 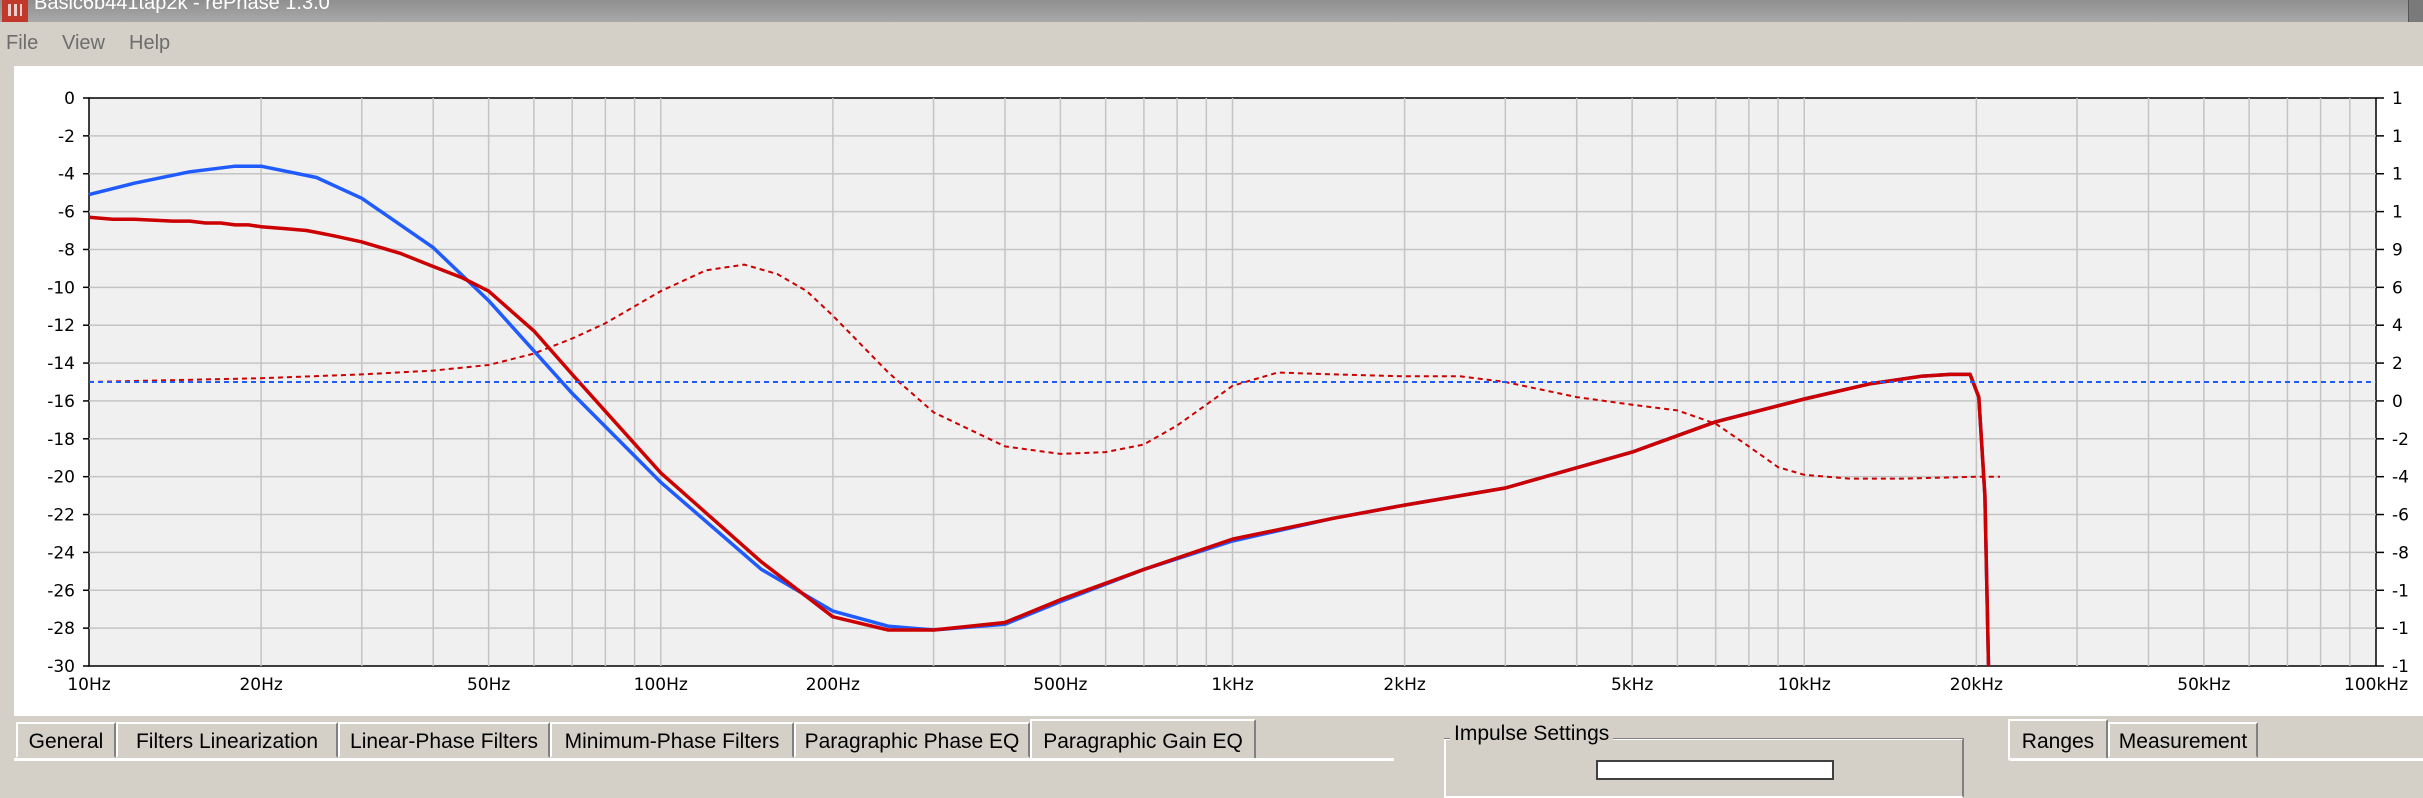 What do you see at coordinates (260, 685) in the screenshot?
I see `x-tick-label: 20Hz` at bounding box center [260, 685].